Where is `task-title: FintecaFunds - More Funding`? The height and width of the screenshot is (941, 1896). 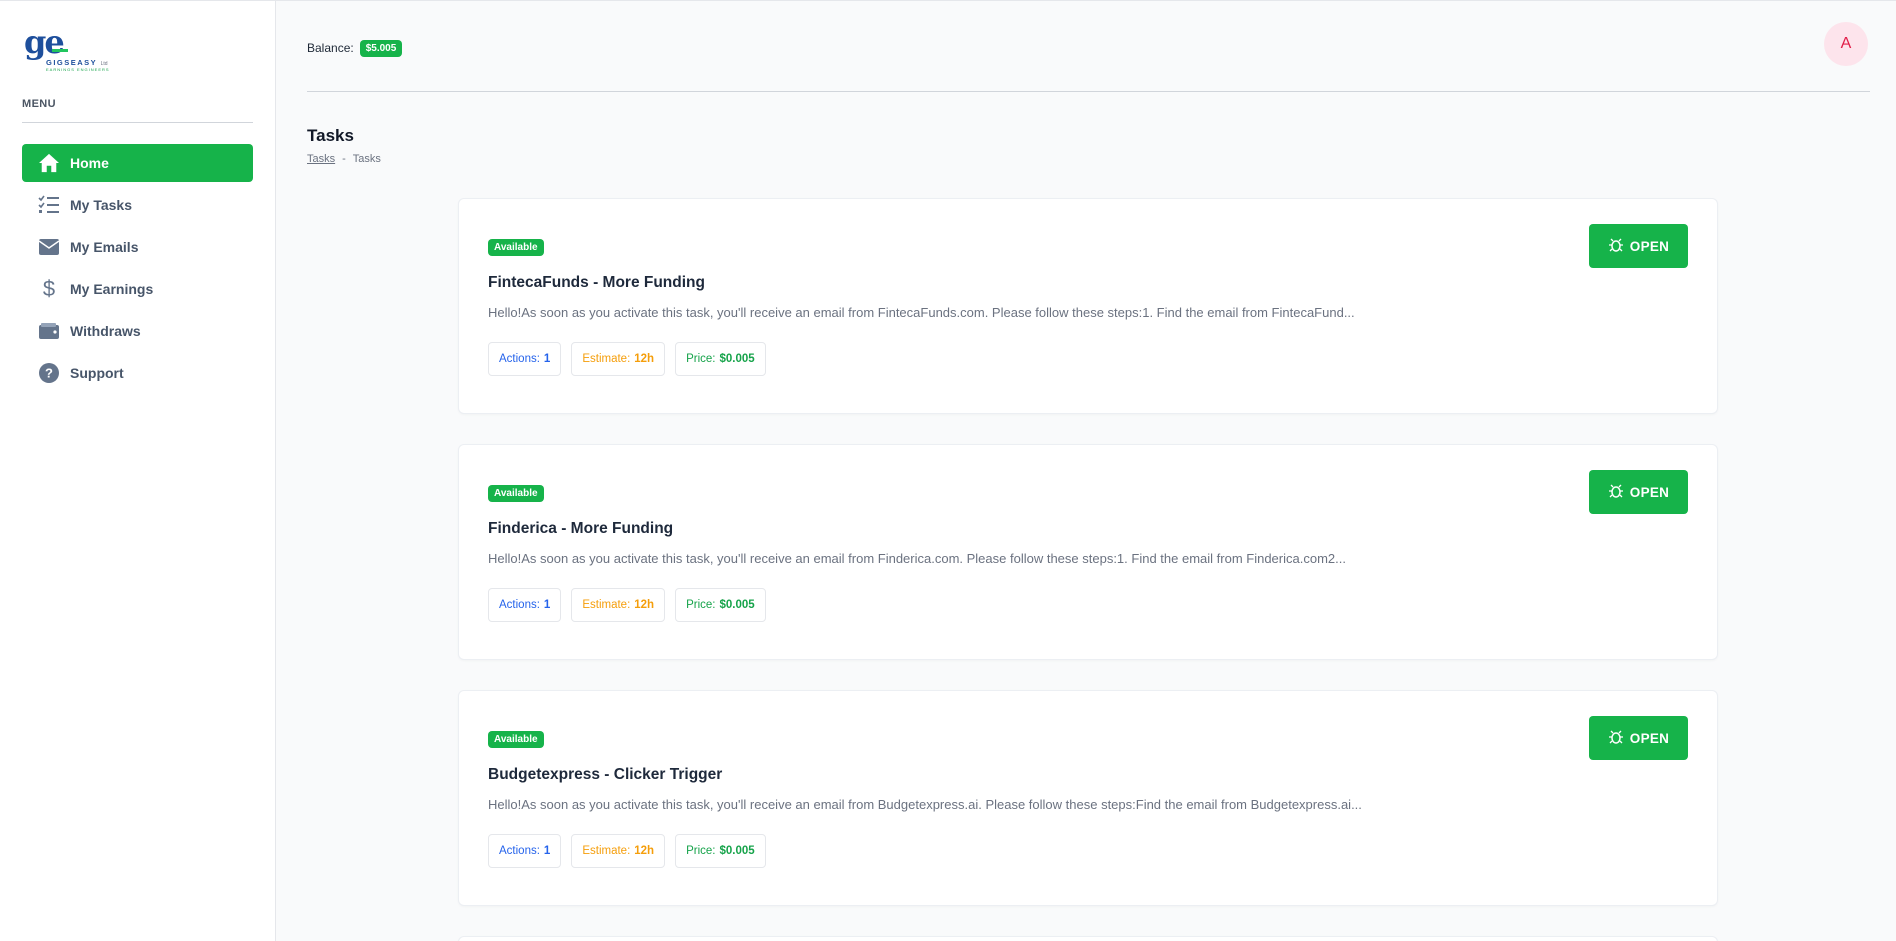 task-title: FintecaFunds - More Funding is located at coordinates (1088, 283).